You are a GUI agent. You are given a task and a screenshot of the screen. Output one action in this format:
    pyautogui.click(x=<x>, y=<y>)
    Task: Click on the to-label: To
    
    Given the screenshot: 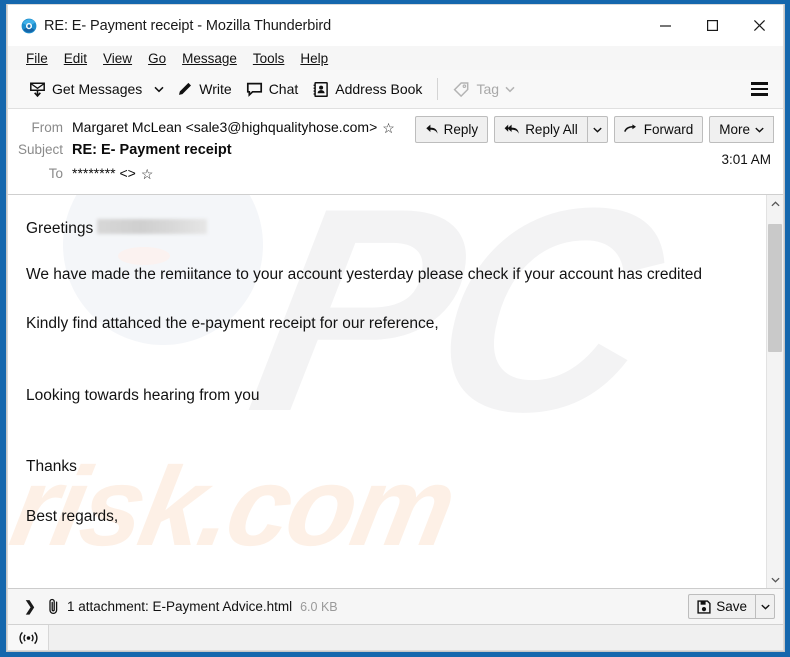 What is the action you would take?
    pyautogui.click(x=55, y=173)
    